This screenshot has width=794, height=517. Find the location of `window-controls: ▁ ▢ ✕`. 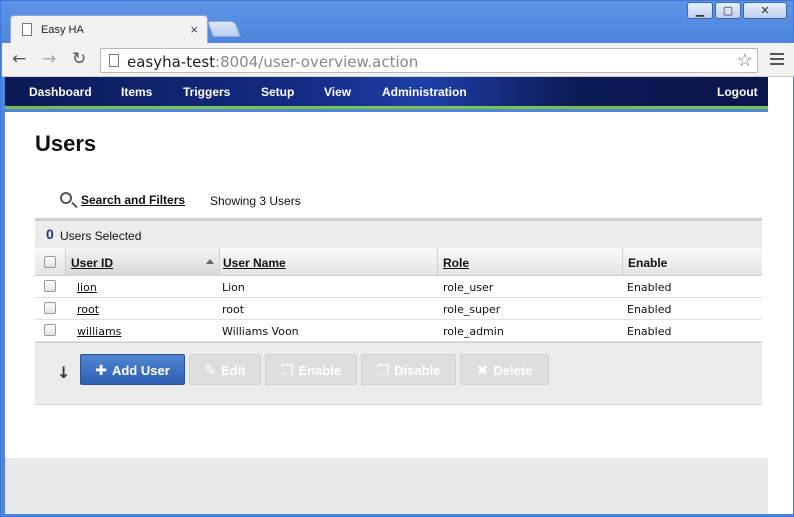

window-controls: ▁ ▢ ✕ is located at coordinates (737, 10).